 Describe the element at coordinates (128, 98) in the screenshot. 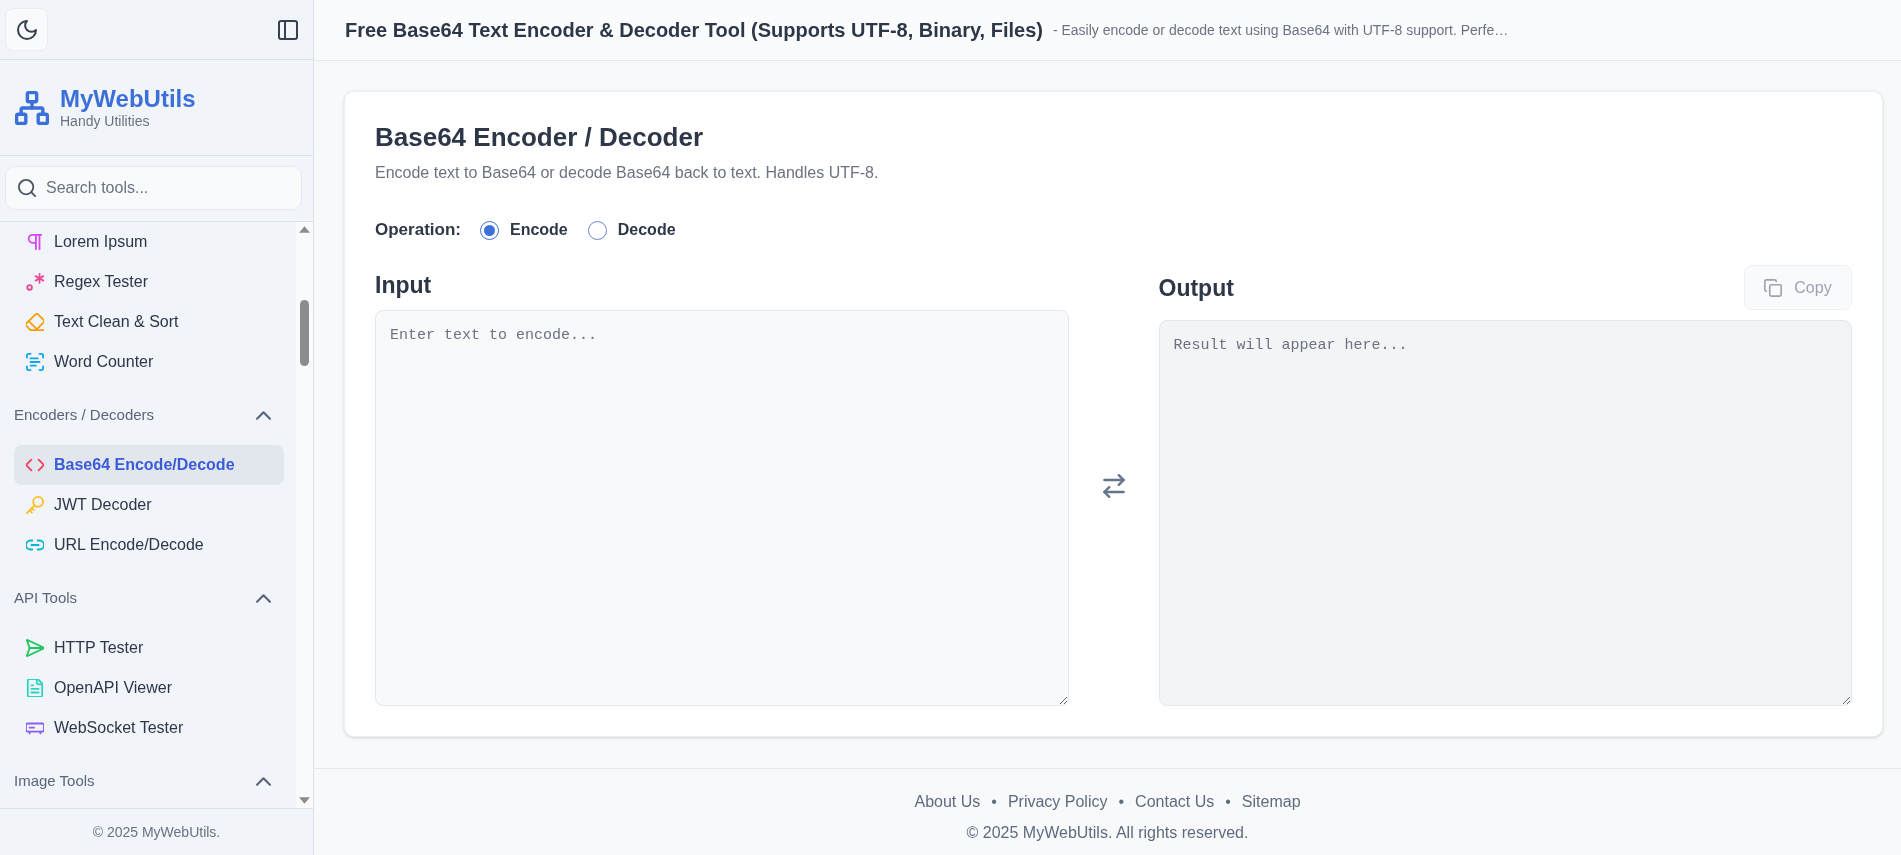

I see `brand-name: MyWebUtils` at that location.